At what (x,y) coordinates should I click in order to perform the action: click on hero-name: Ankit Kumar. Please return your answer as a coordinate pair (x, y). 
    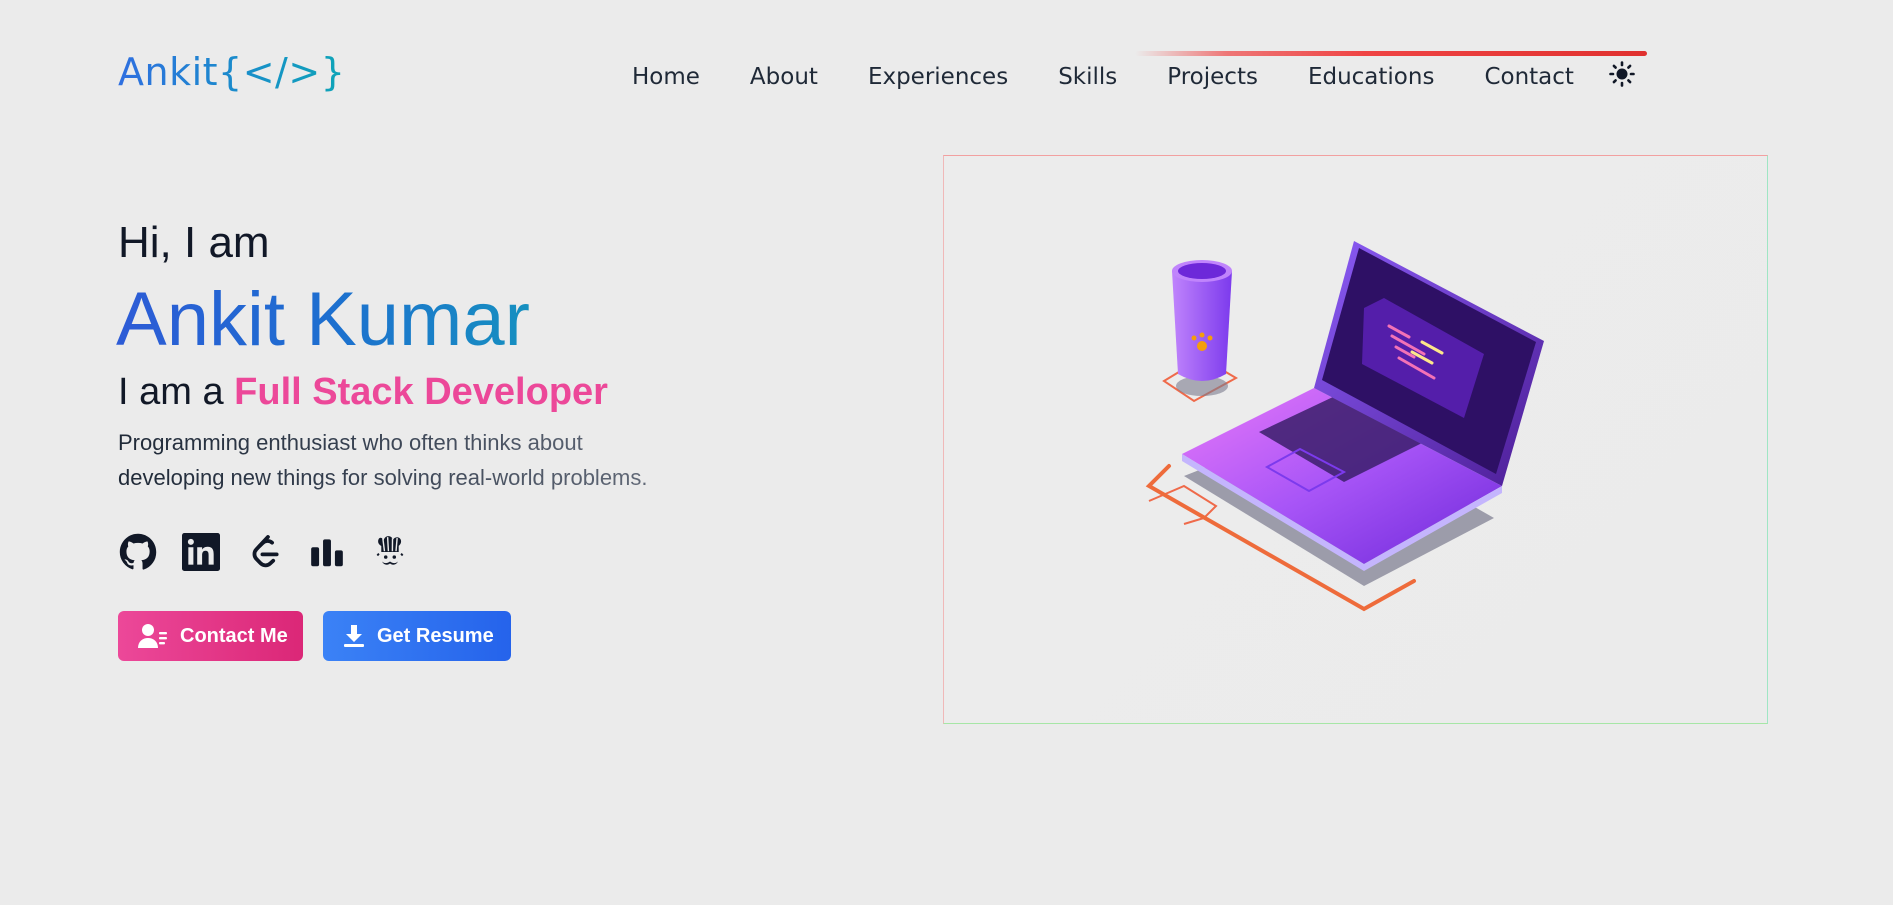
    Looking at the image, I should click on (323, 319).